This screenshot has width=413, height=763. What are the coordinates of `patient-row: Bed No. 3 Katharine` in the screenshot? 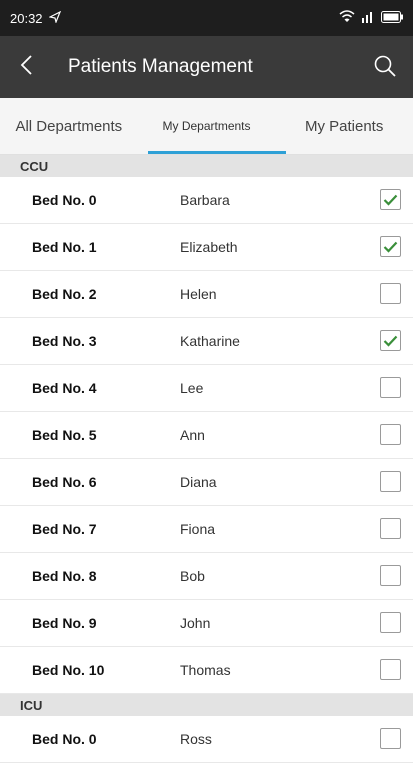 It's located at (206, 341).